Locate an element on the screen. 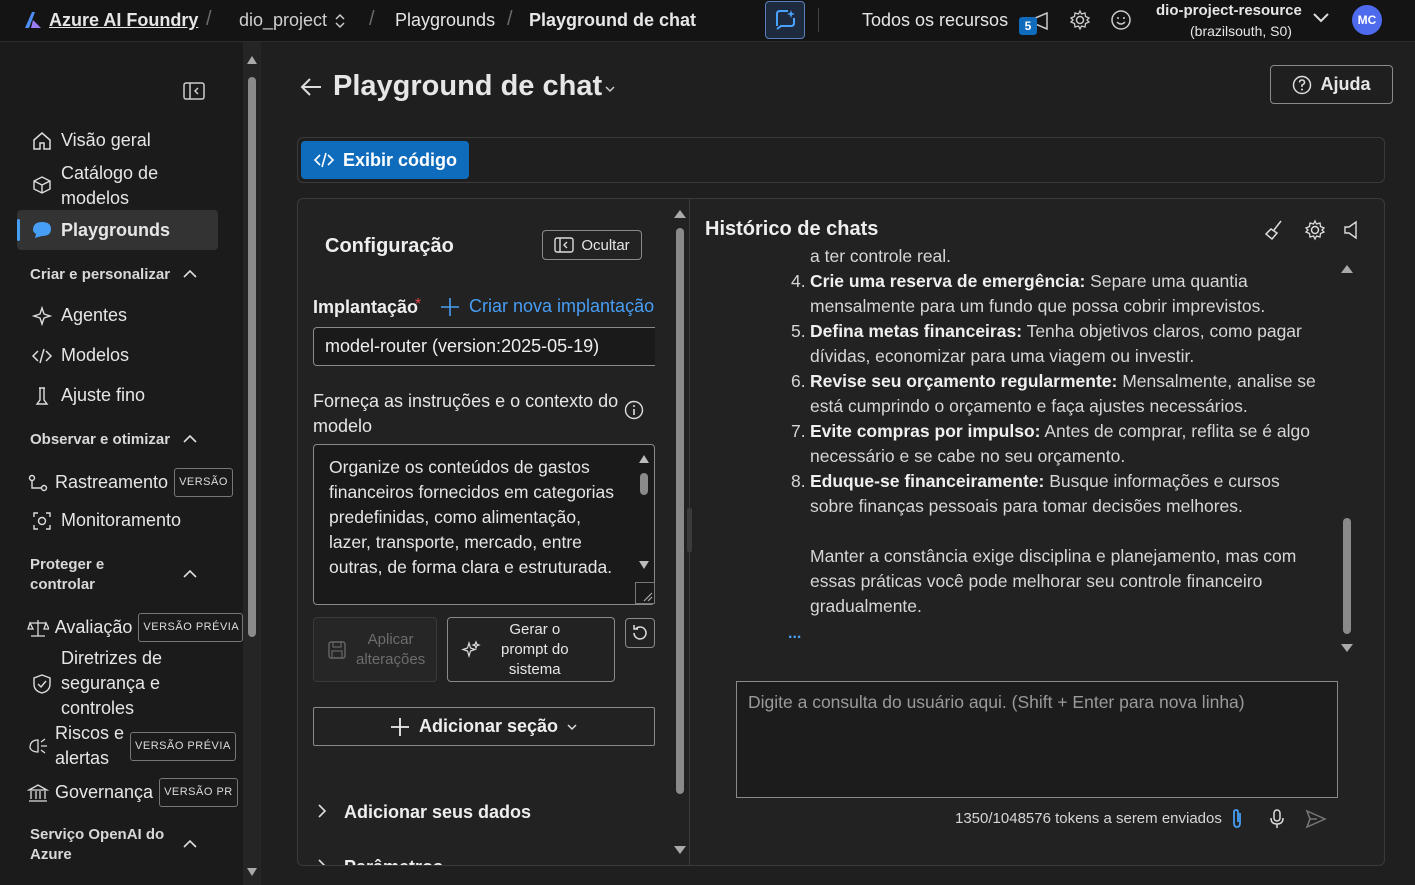 This screenshot has height=885, width=1415. list-number: 8. is located at coordinates (798, 481).